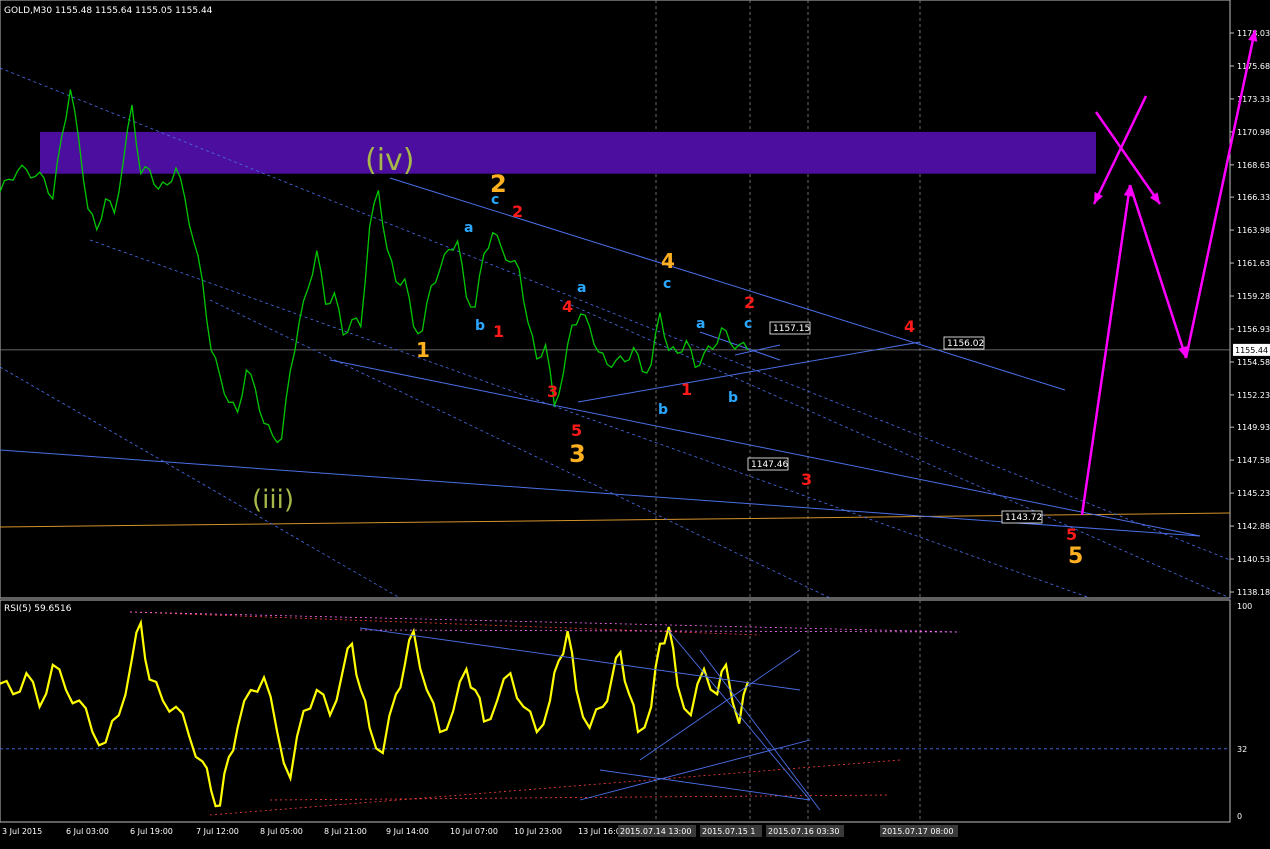  I want to click on y-tick-label: 1142.88, so click(1253, 526).